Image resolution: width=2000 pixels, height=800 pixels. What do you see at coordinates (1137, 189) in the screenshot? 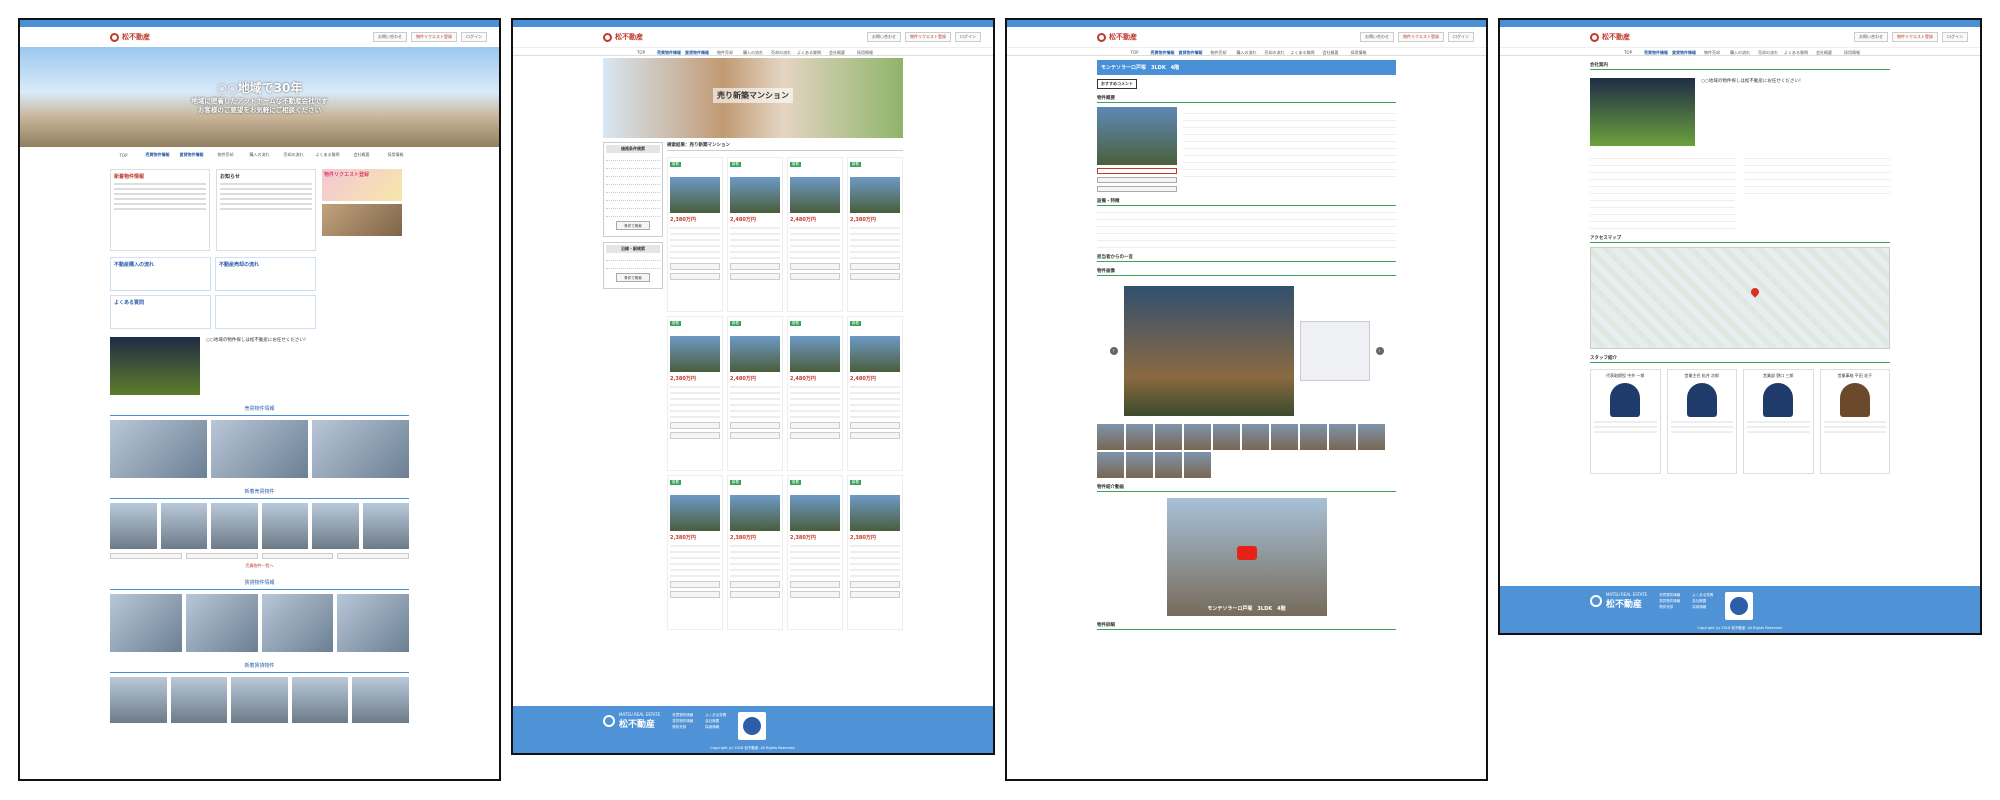
I see `print-button` at bounding box center [1137, 189].